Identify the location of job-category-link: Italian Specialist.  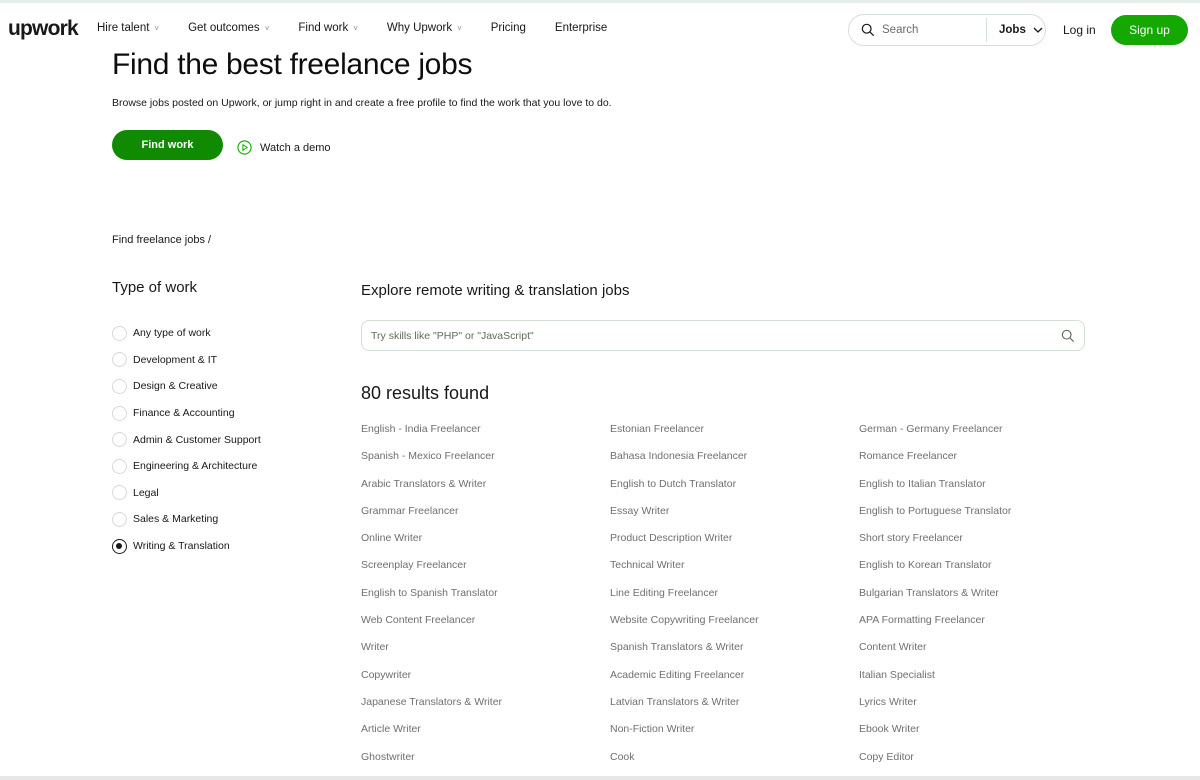
(983, 682).